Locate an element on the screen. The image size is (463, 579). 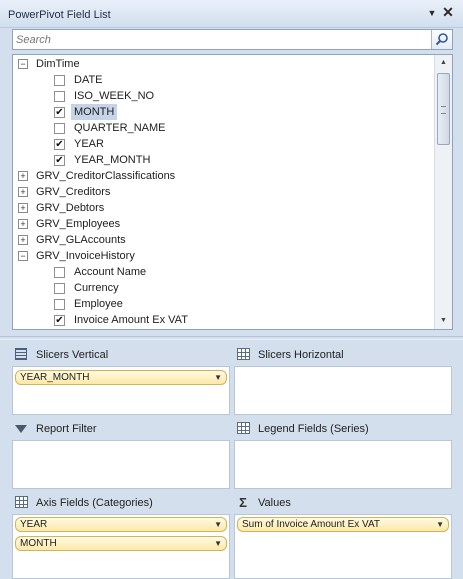
vertical-scrollbar: ▲ ▼ is located at coordinates (443, 192).